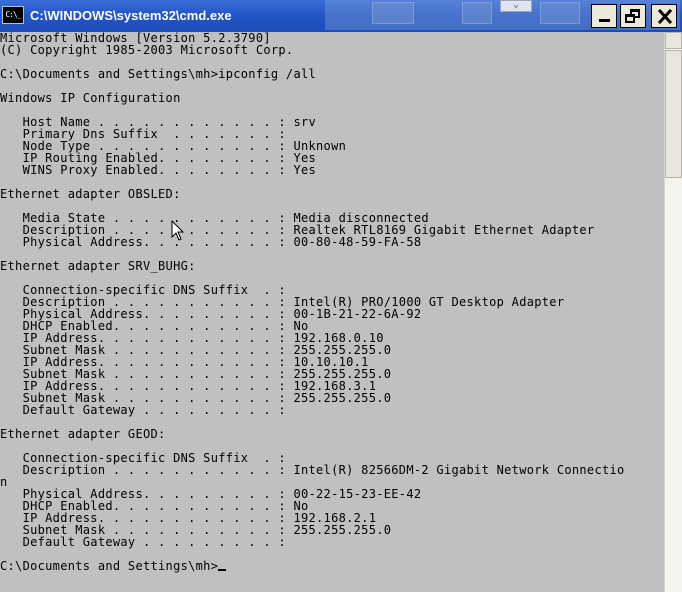 This screenshot has width=682, height=592. What do you see at coordinates (131, 15) in the screenshot?
I see `window-title: C:\WINDOWS\system32\cmd.exe` at bounding box center [131, 15].